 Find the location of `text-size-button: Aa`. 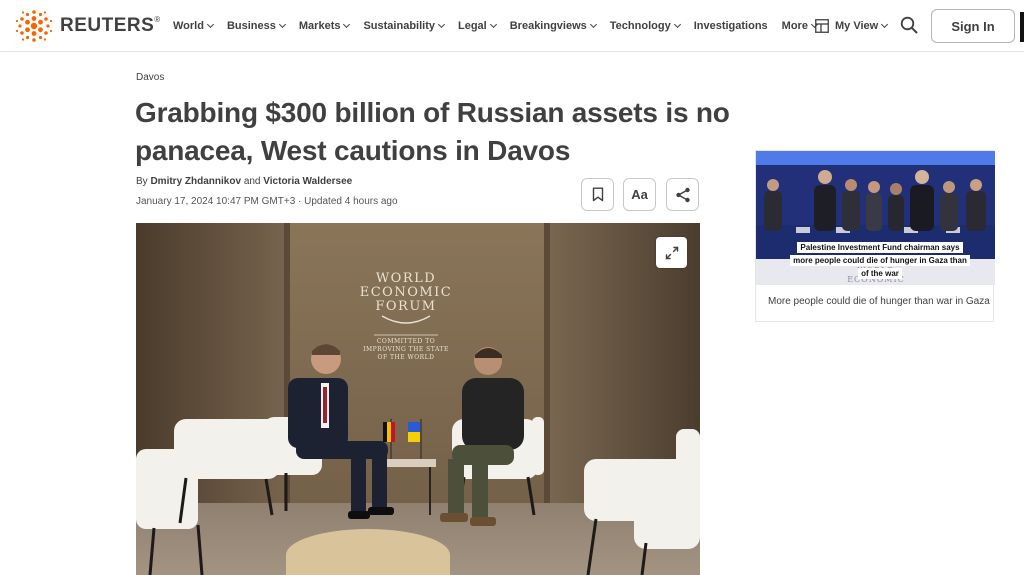

text-size-button: Aa is located at coordinates (639, 194).